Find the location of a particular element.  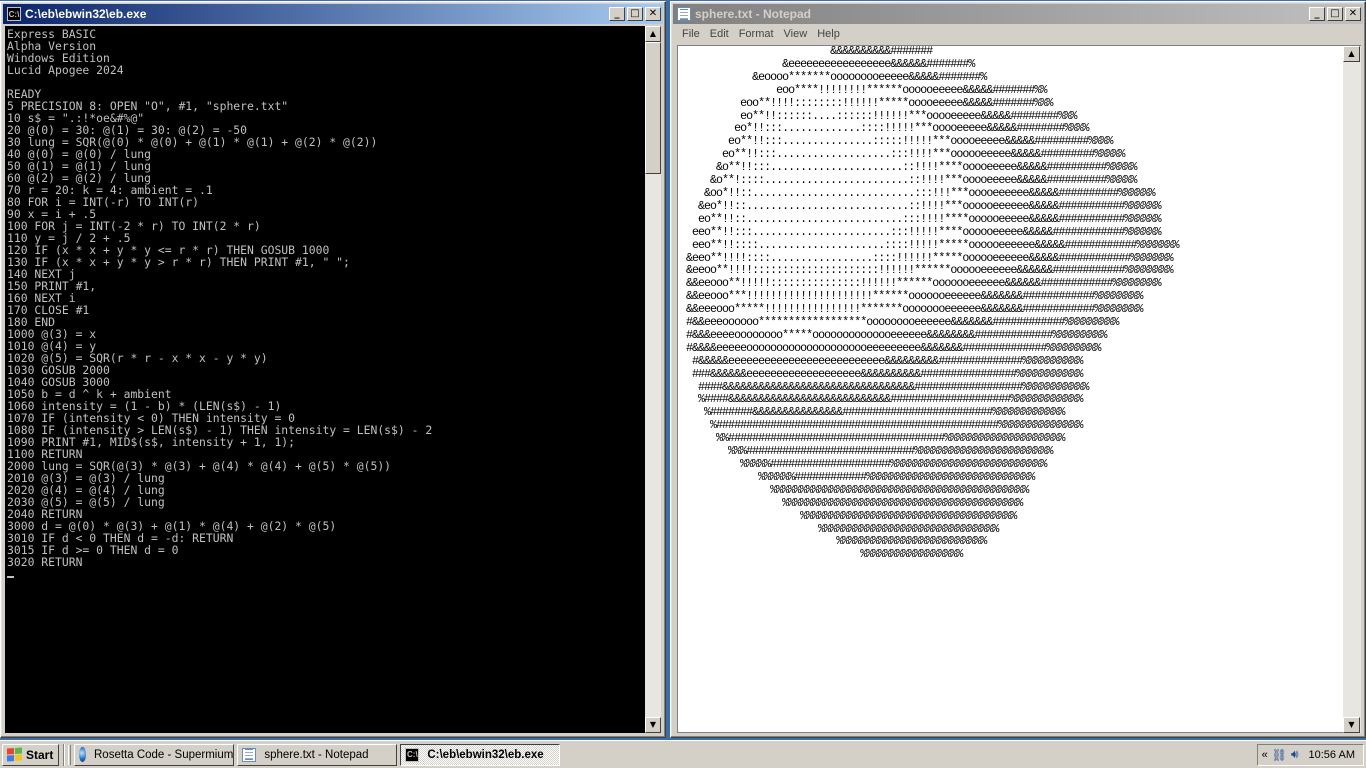

task-label: sphere.txt - Notepad is located at coordinates (316, 754).